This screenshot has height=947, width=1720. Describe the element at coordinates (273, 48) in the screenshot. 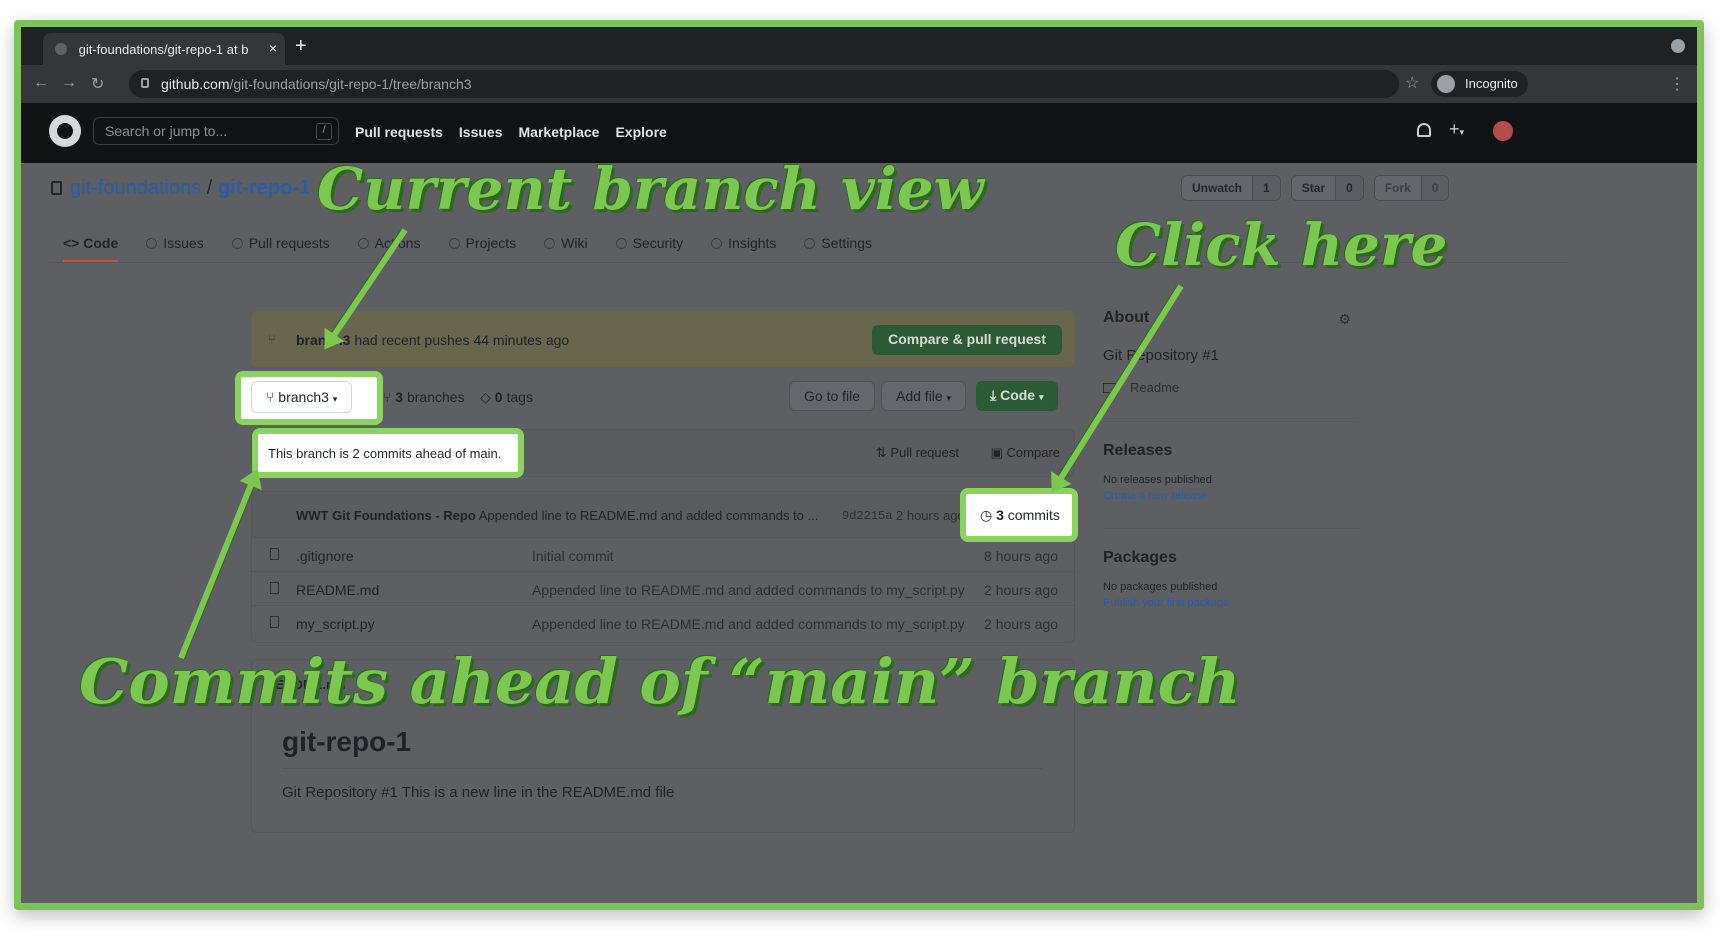

I see `close-tab-icon: ×` at that location.